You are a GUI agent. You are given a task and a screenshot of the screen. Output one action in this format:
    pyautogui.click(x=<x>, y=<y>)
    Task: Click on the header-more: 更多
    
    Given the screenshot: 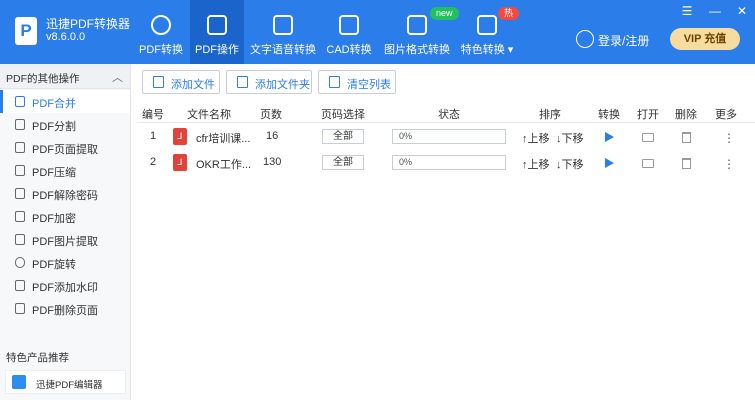 What is the action you would take?
    pyautogui.click(x=726, y=115)
    